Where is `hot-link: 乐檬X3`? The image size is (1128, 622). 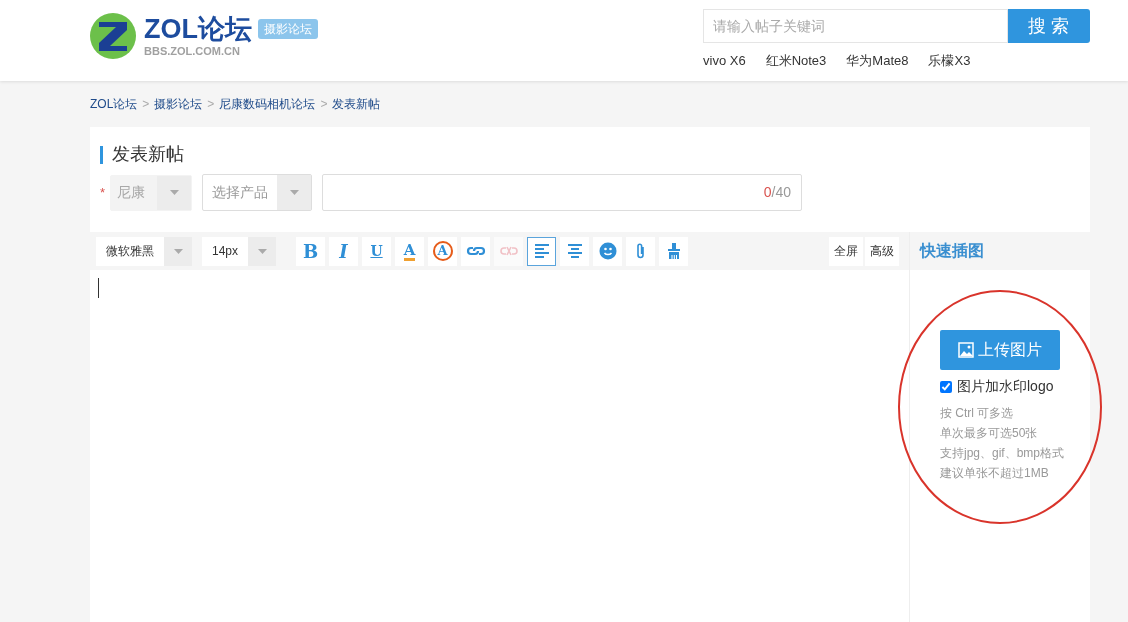 hot-link: 乐檬X3 is located at coordinates (949, 61).